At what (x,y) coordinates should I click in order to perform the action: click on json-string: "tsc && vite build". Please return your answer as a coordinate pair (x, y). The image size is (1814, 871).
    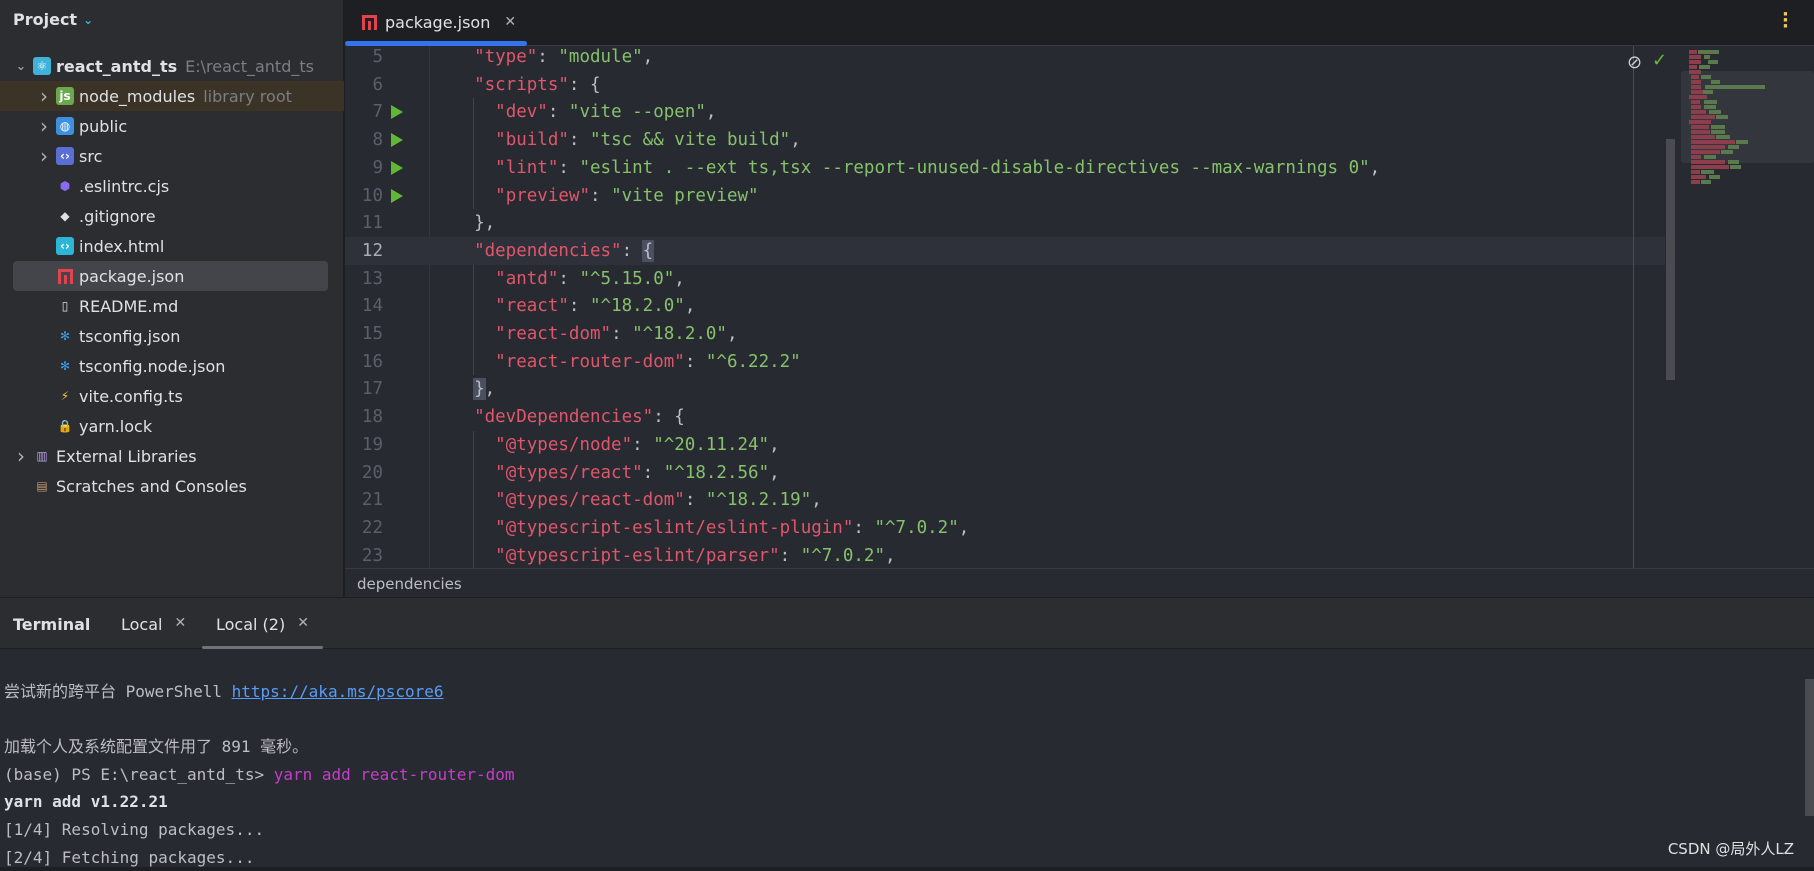
    Looking at the image, I should click on (690, 140).